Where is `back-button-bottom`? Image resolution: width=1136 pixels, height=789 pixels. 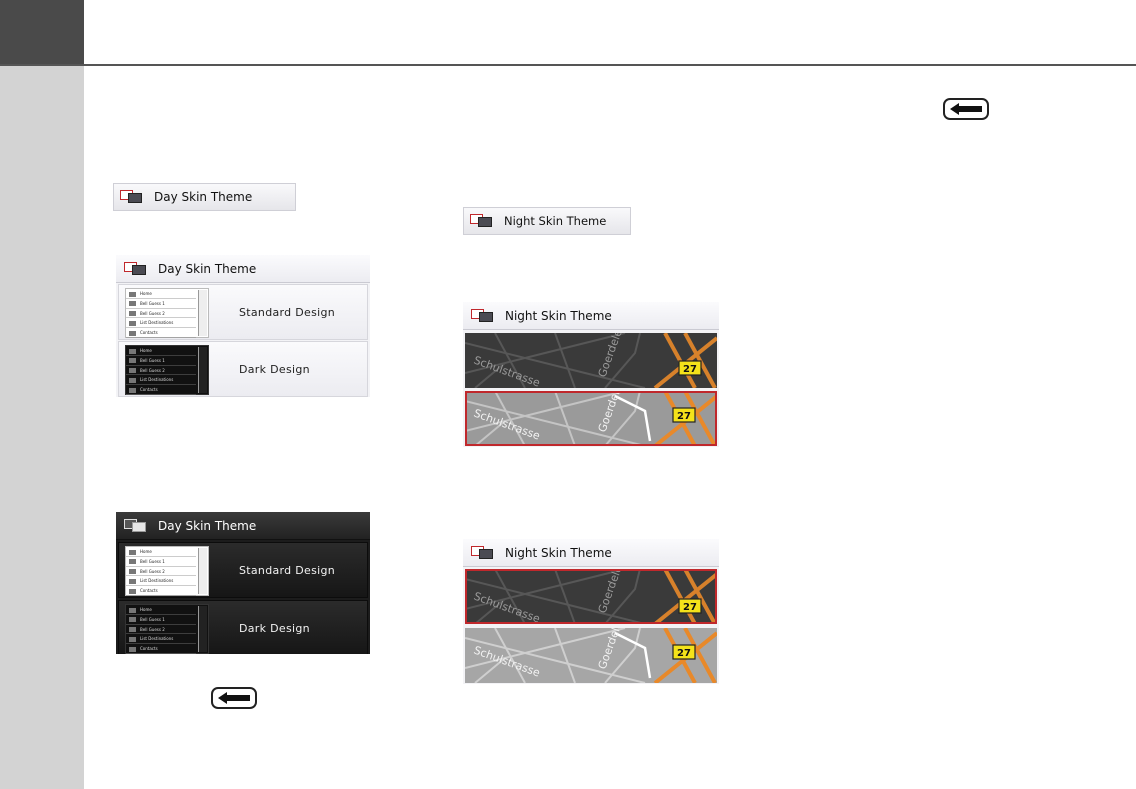
back-button-bottom is located at coordinates (234, 698).